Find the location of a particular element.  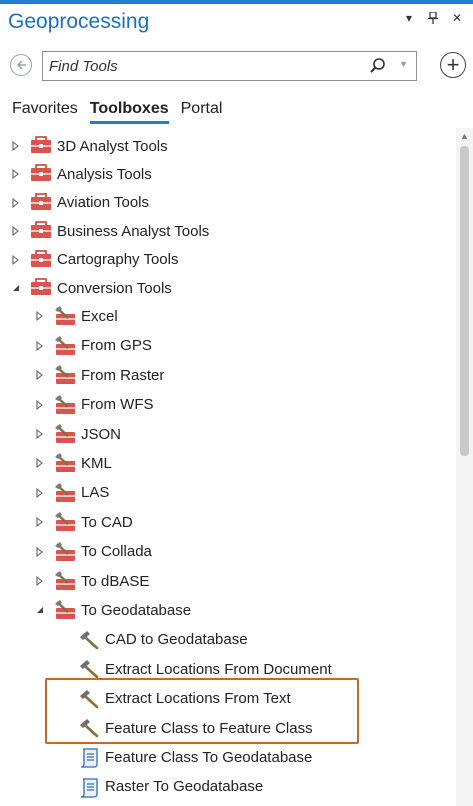

tree-item-label: Extract Locations From Document is located at coordinates (218, 669).